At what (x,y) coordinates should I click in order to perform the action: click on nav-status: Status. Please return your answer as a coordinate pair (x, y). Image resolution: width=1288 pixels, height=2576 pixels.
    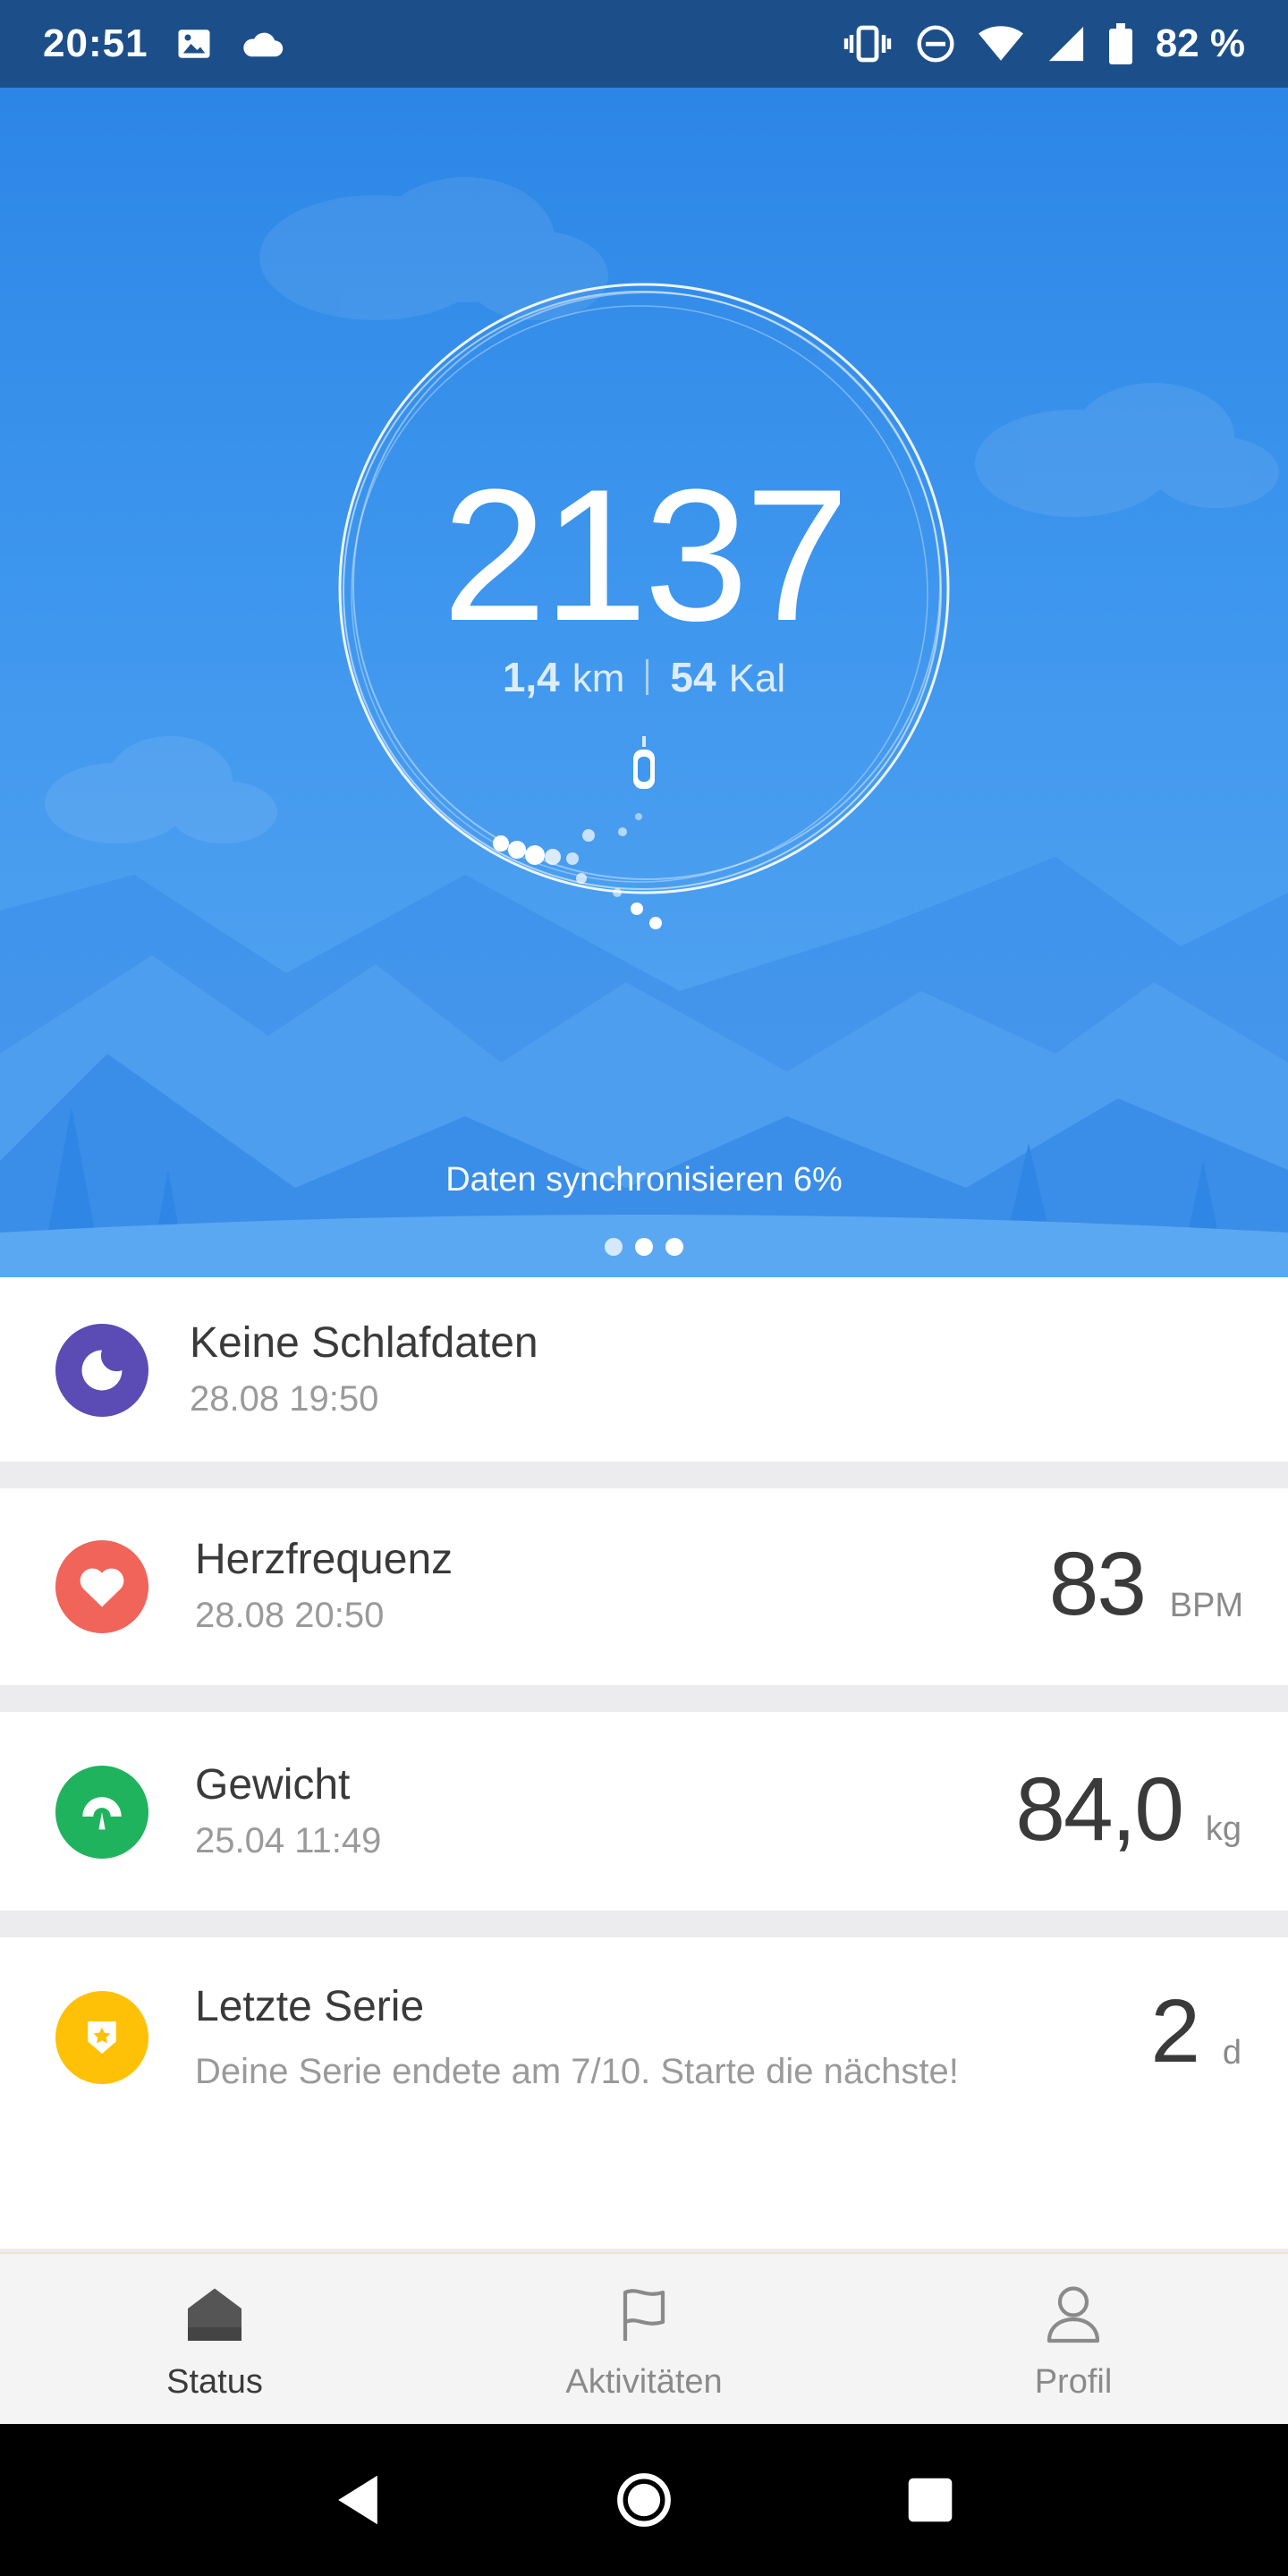
    Looking at the image, I should click on (214, 2339).